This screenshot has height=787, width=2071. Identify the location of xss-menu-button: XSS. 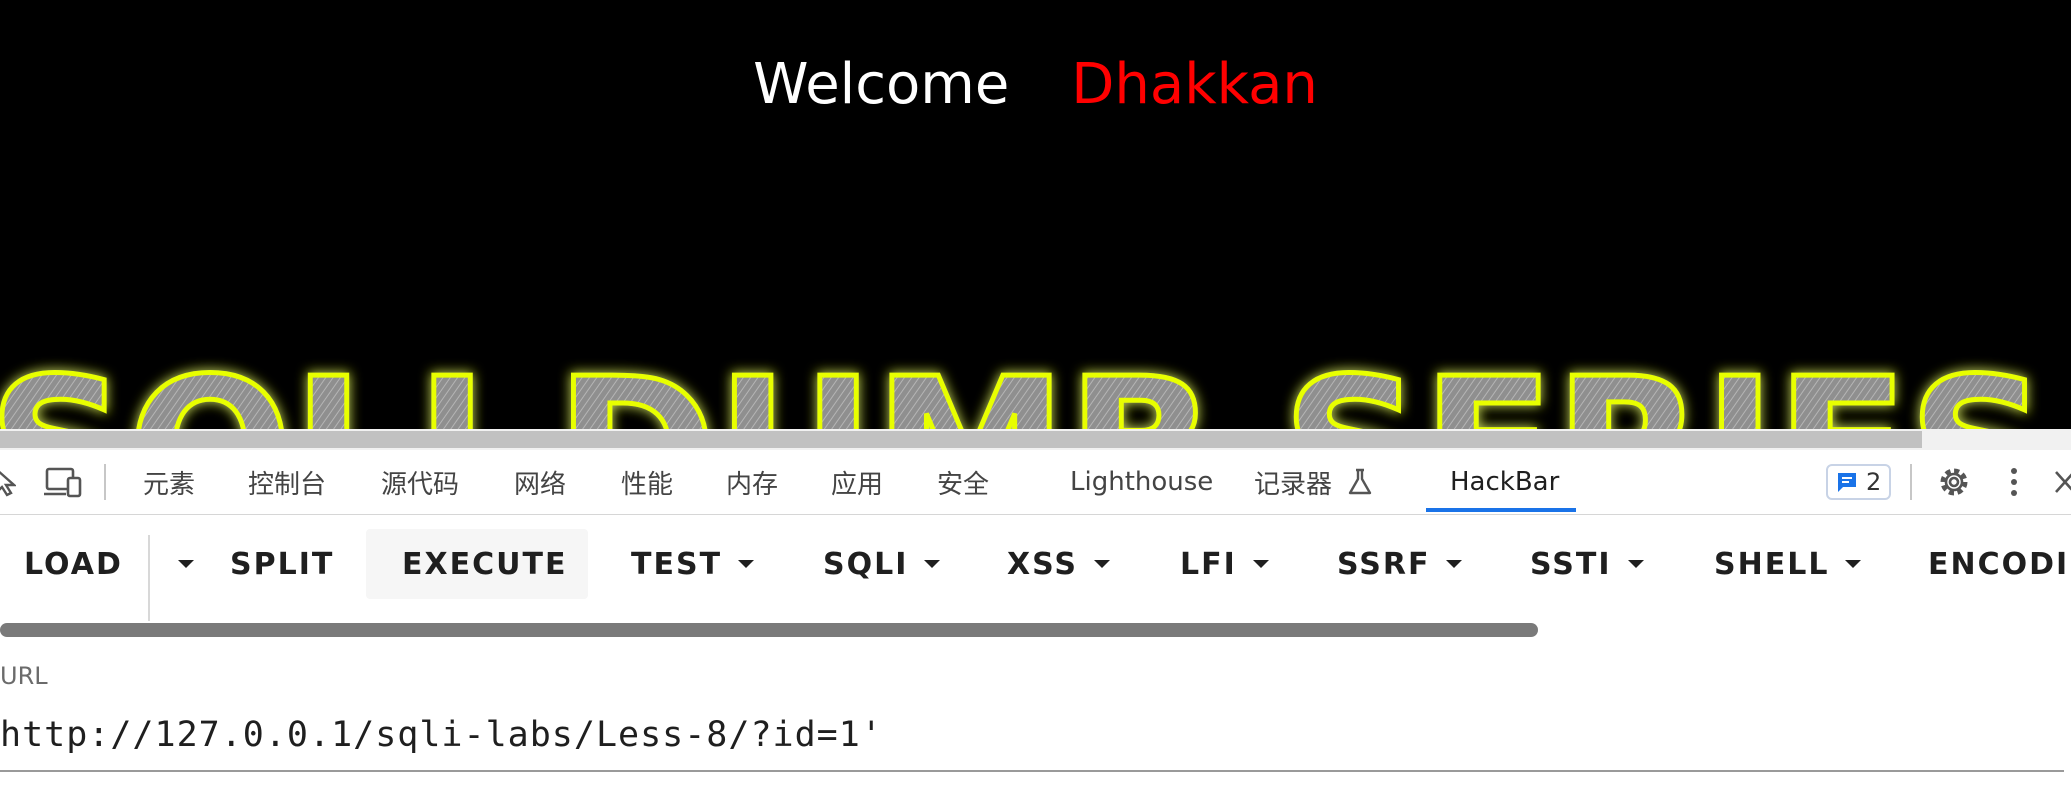
(1058, 564).